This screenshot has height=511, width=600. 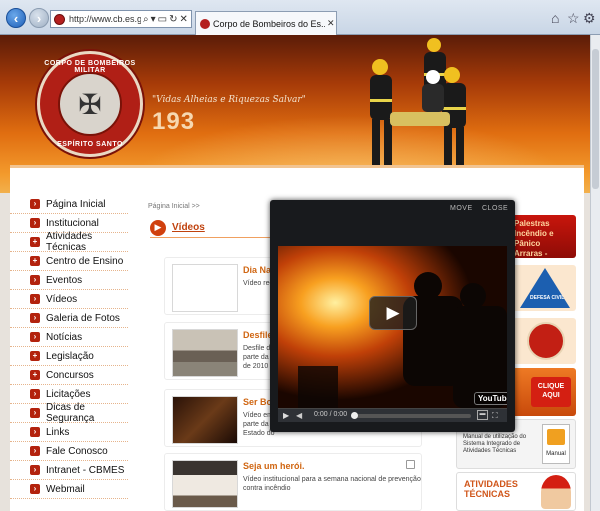 I want to click on refresh-icon: ↻, so click(x=173, y=19).